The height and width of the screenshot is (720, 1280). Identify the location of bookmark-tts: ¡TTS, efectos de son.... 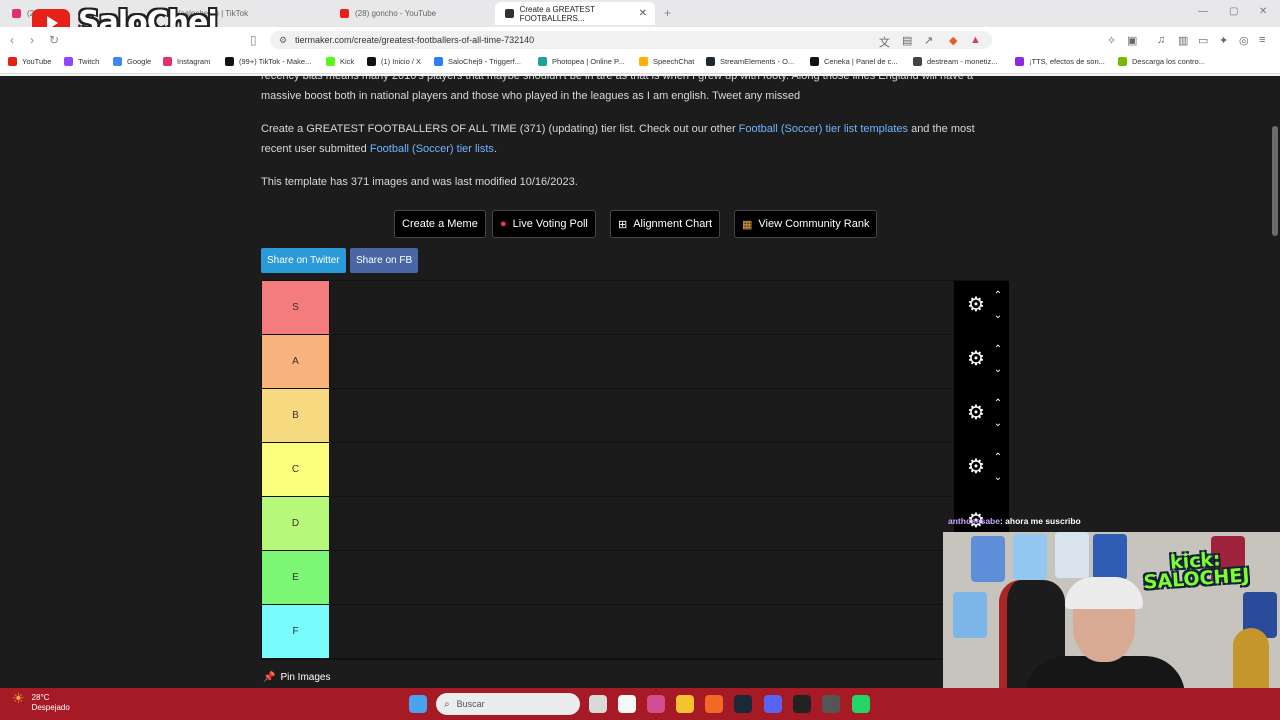
(1060, 61).